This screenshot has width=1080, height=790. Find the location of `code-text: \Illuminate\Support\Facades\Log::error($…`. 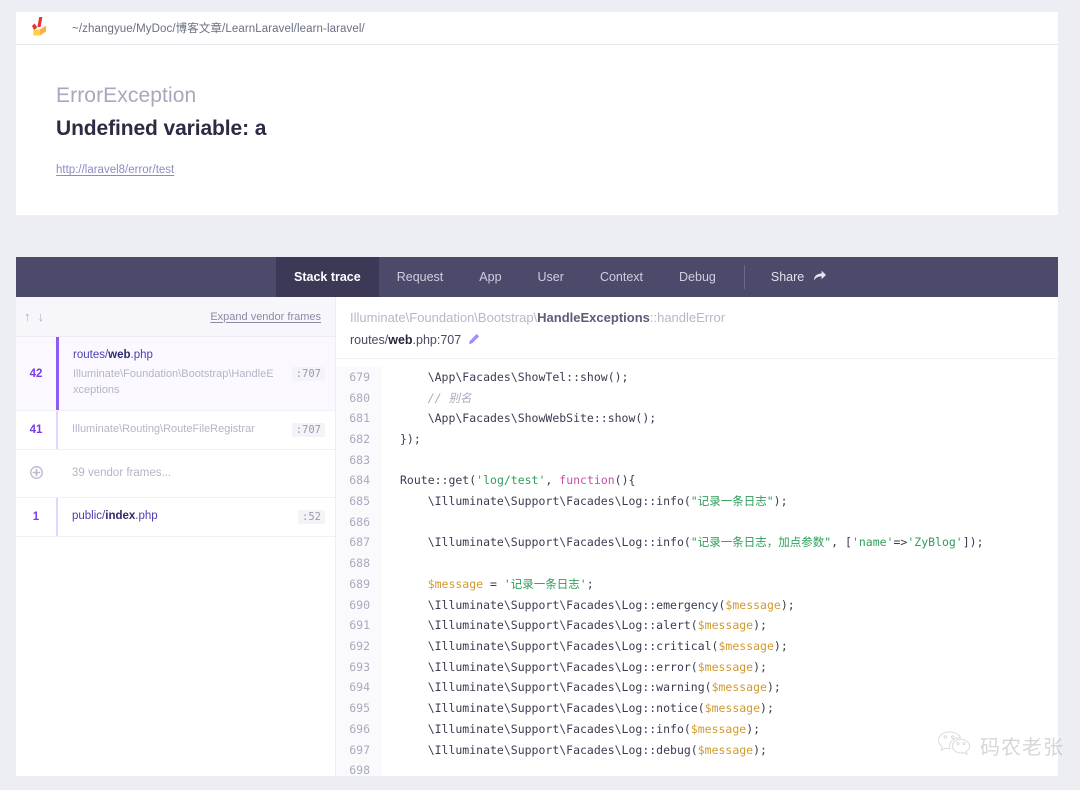

code-text: \Illuminate\Support\Facades\Log::error($… is located at coordinates (583, 666).